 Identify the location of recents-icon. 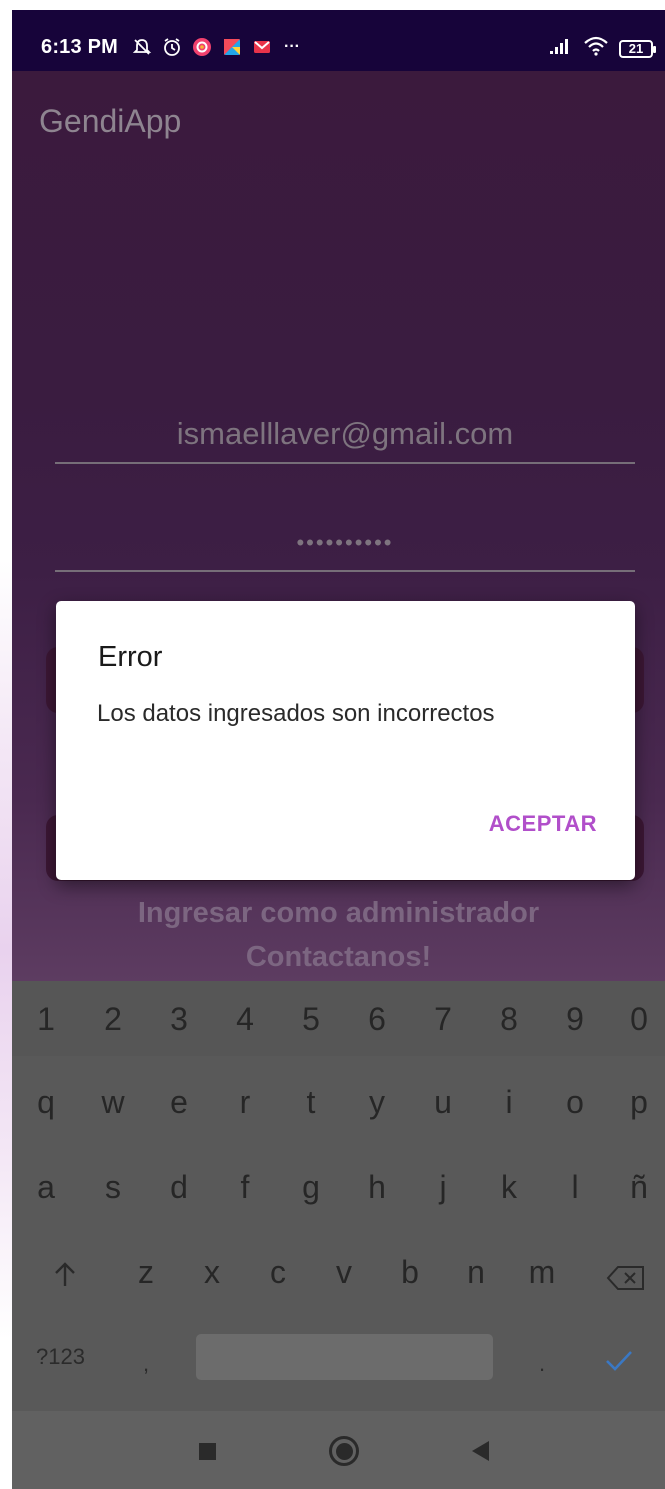
(207, 1451).